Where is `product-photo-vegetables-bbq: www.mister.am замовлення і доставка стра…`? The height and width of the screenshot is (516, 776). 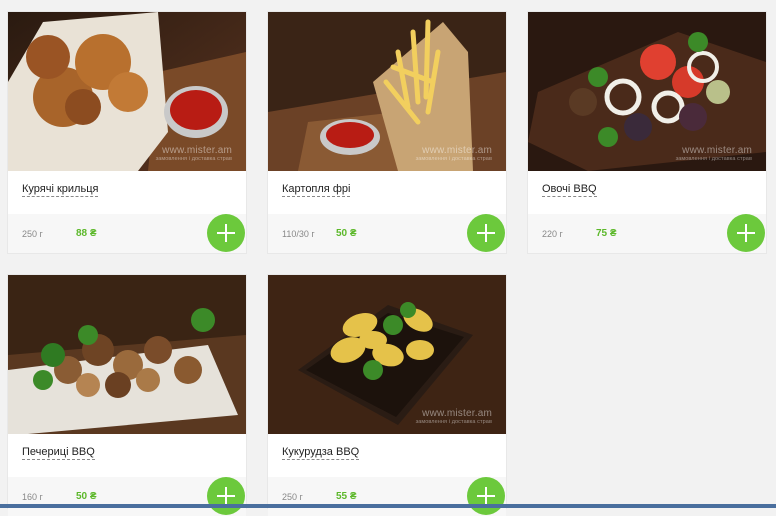
product-photo-vegetables-bbq: www.mister.am замовлення і доставка стра… is located at coordinates (647, 91).